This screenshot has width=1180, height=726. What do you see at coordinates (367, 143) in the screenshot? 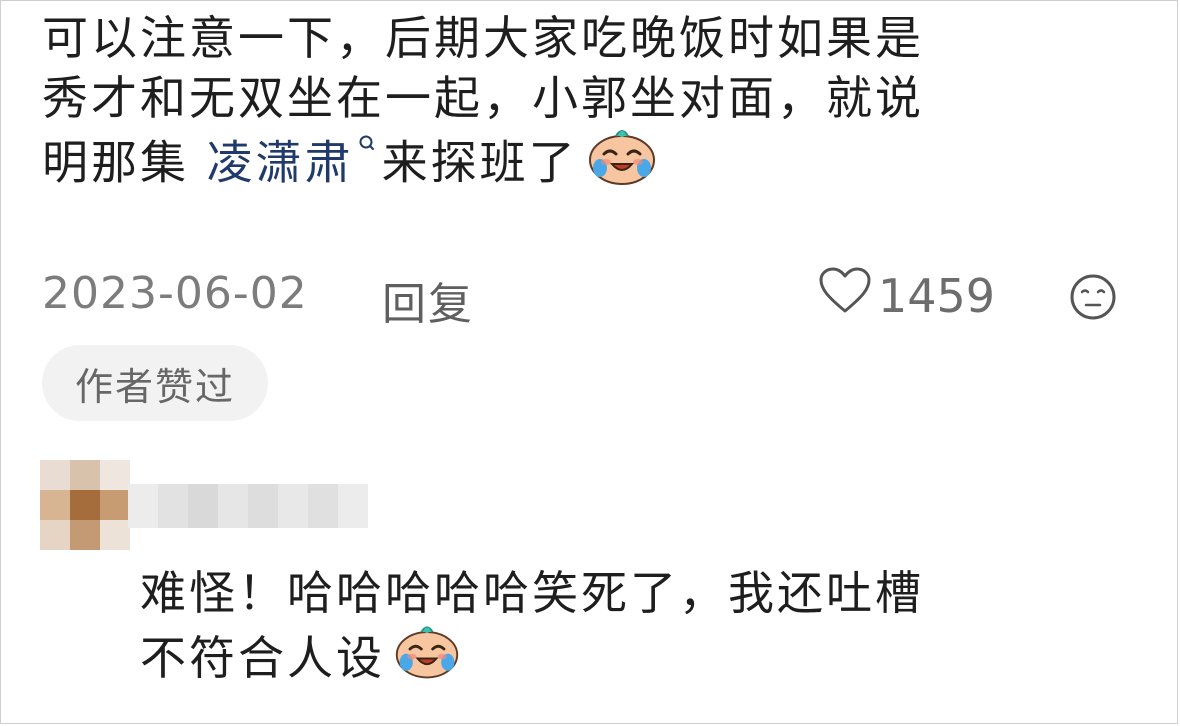
I see `search-icon` at bounding box center [367, 143].